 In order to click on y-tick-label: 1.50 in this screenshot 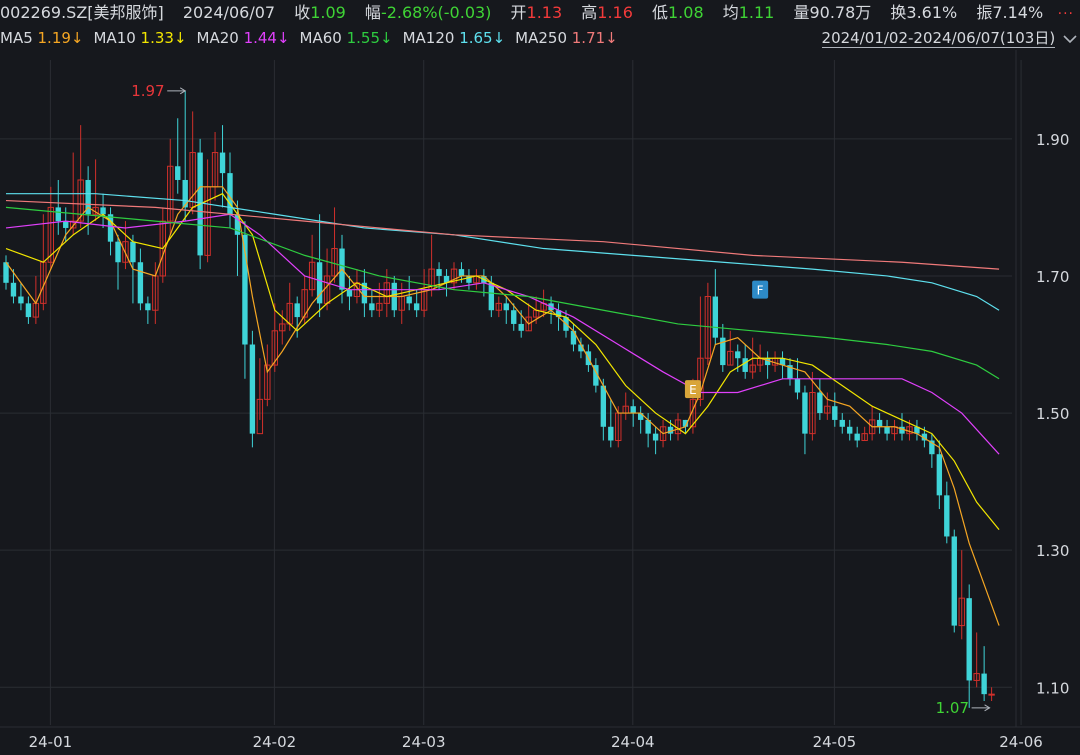, I will do `click(1052, 414)`.